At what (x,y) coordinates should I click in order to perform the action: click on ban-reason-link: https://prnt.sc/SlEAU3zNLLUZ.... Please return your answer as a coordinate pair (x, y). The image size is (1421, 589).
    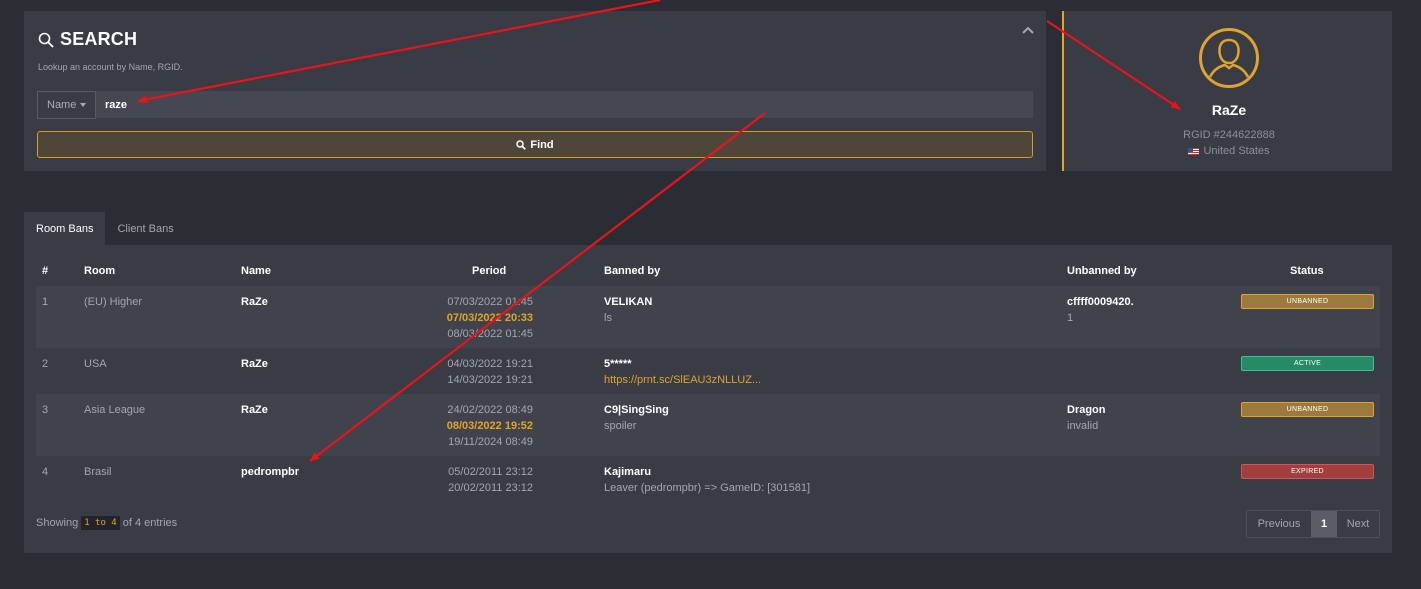
    Looking at the image, I should click on (682, 380).